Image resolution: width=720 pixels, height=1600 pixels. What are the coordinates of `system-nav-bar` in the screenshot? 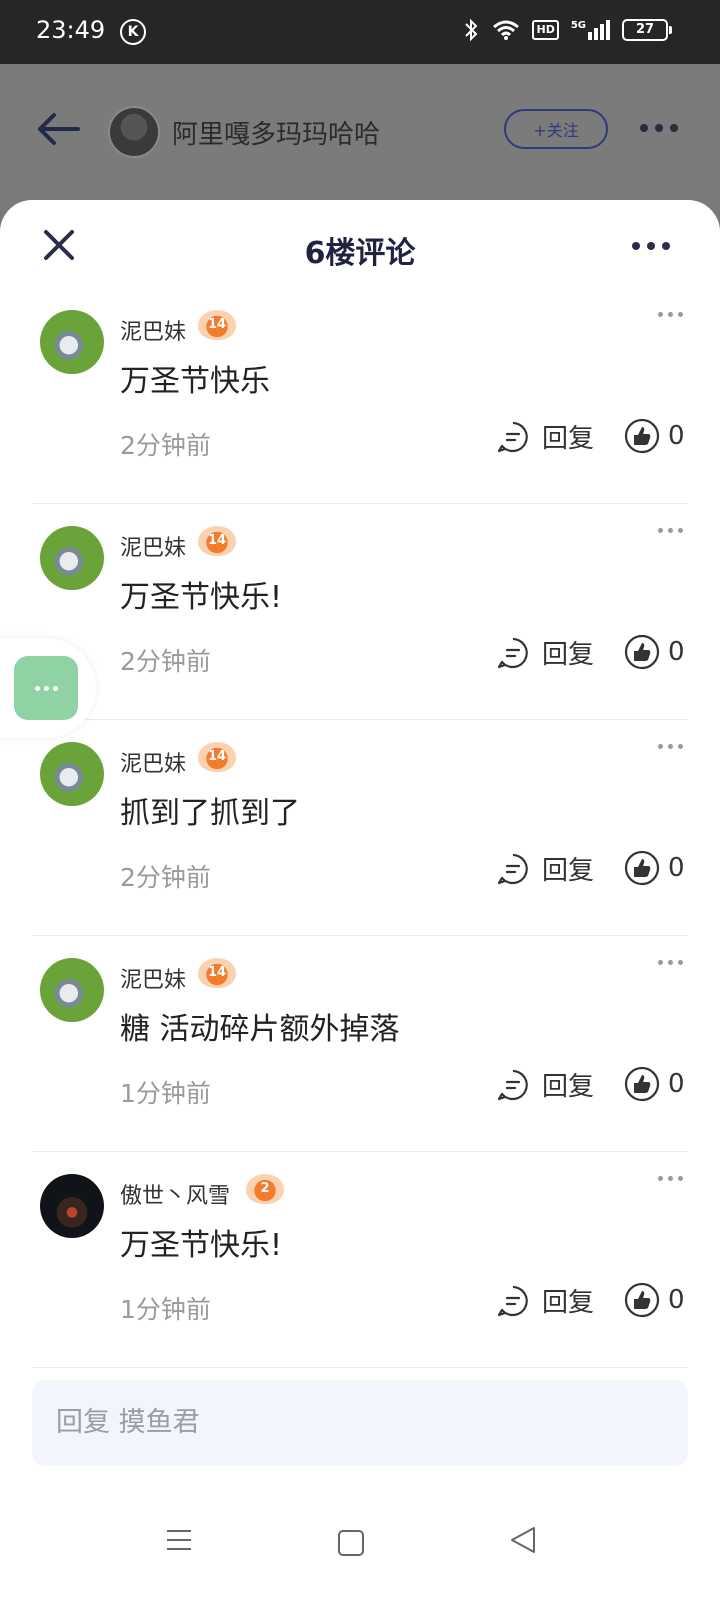 It's located at (360, 1550).